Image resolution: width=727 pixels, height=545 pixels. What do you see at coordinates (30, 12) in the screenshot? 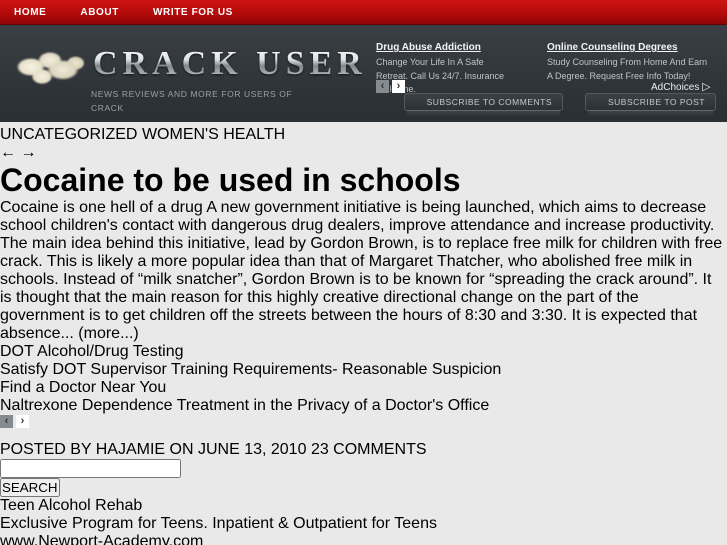
I see `topbar-link-home: HOME` at bounding box center [30, 12].